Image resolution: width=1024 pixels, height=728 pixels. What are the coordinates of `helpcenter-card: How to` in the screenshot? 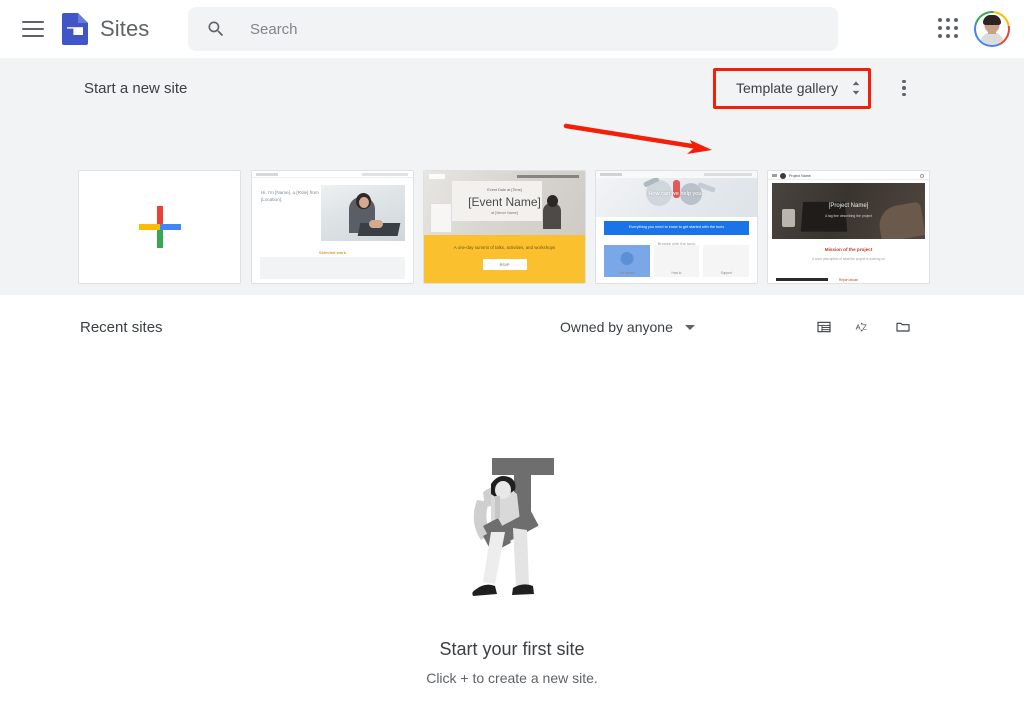 It's located at (676, 261).